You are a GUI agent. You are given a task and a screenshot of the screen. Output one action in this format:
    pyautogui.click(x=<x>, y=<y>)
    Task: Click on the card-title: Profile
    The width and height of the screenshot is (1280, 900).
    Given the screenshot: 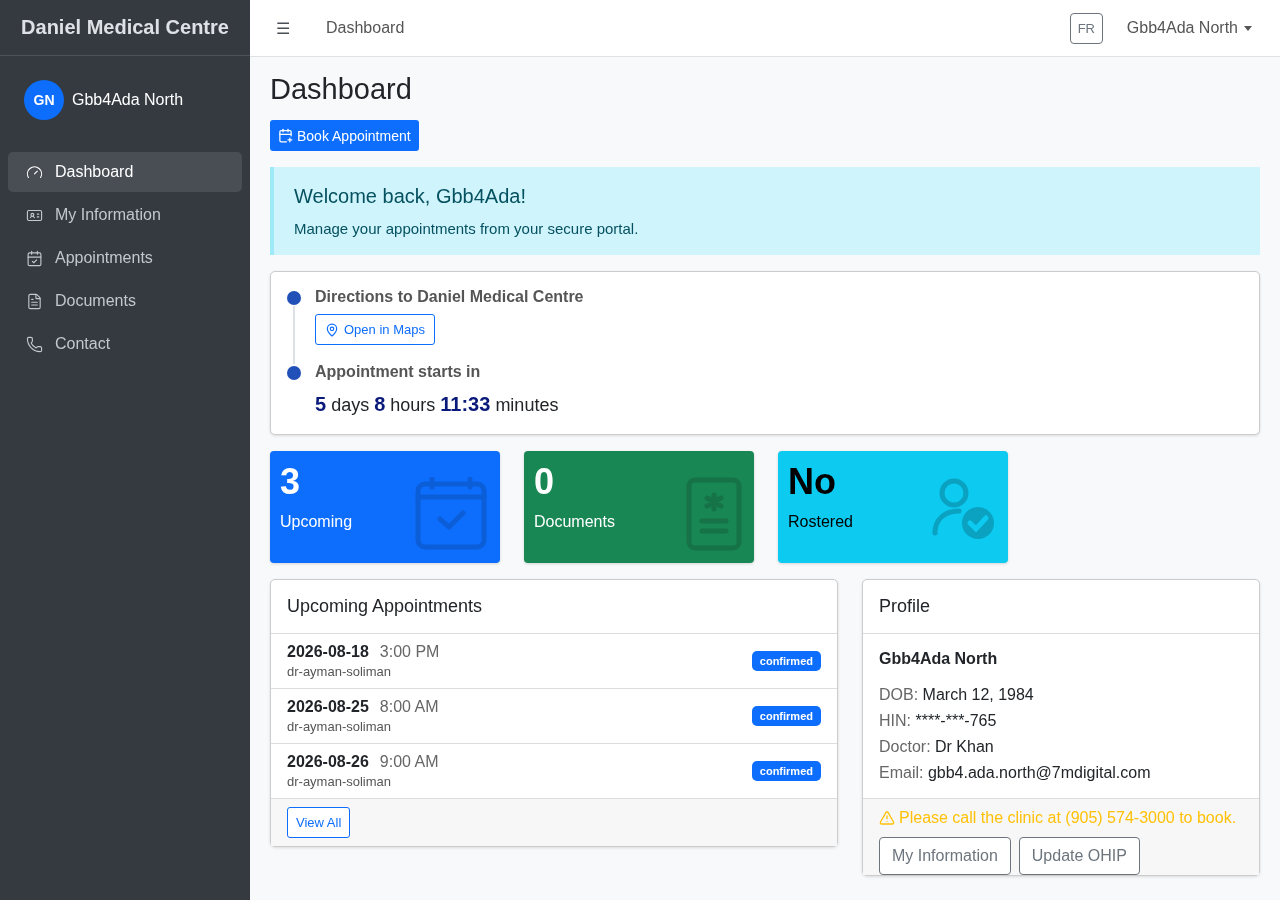 What is the action you would take?
    pyautogui.click(x=1061, y=607)
    